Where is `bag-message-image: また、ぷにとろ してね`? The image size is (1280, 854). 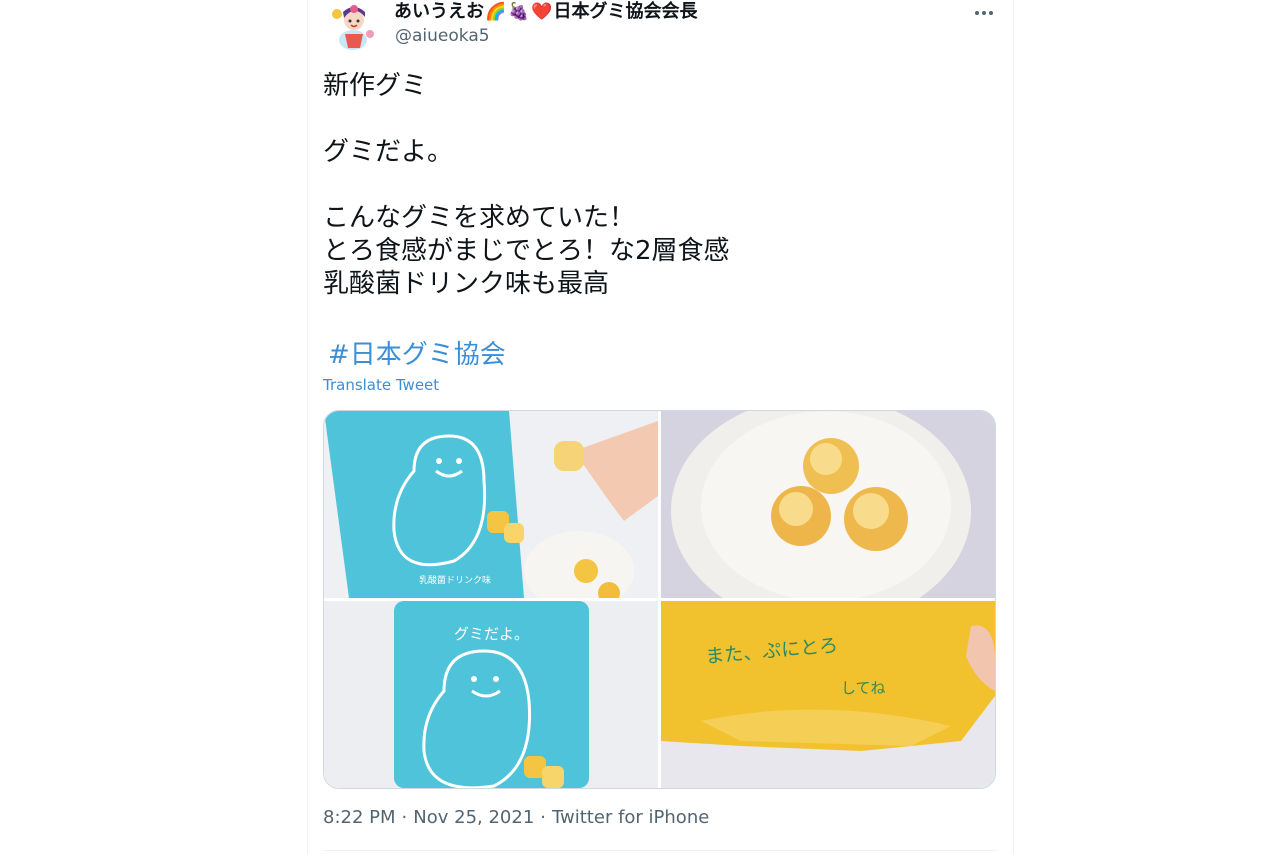 bag-message-image: また、ぷにとろ してね is located at coordinates (828, 694).